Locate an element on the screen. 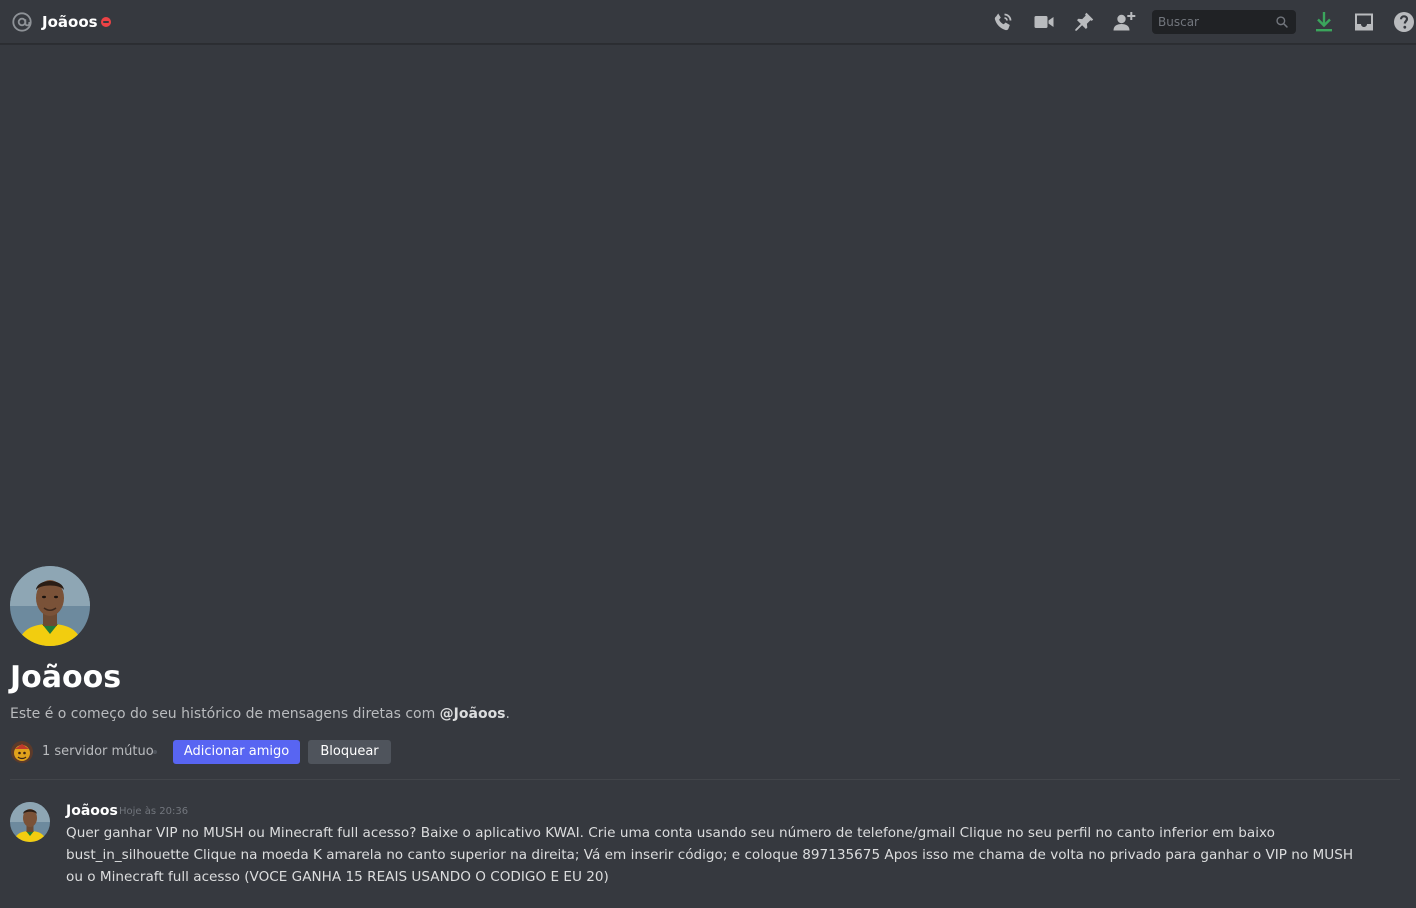 This screenshot has height=908, width=1416. separator-dot is located at coordinates (155, 752).